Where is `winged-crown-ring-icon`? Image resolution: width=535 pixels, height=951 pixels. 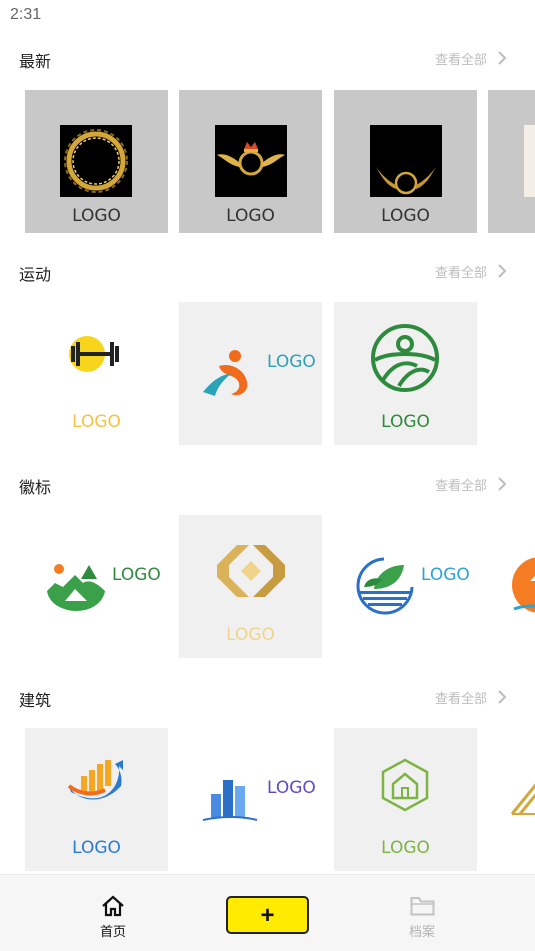 winged-crown-ring-icon is located at coordinates (251, 161).